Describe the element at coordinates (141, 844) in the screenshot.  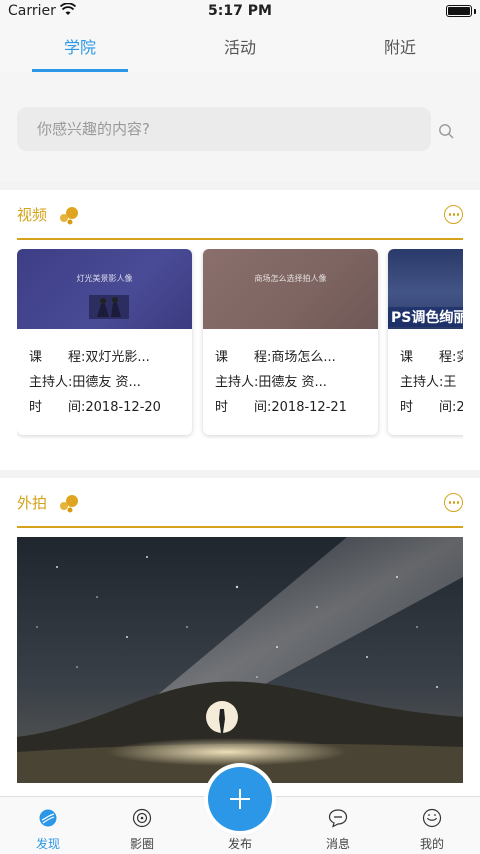
I see `tab-label: 影圈` at that location.